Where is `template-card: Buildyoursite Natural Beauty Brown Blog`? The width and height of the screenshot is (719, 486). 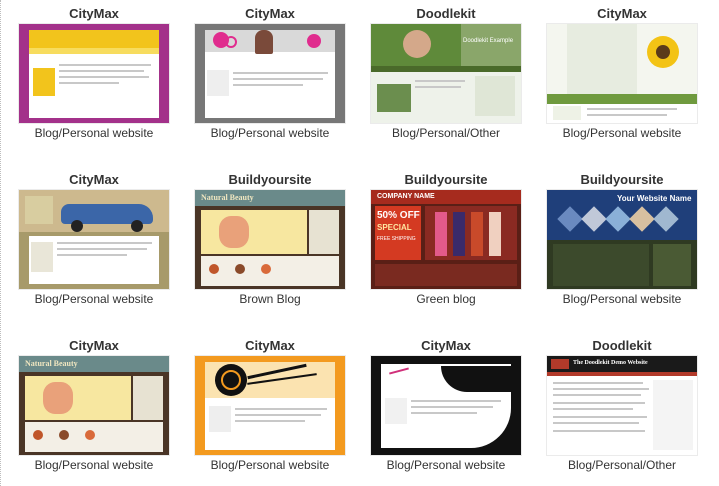 template-card: Buildyoursite Natural Beauty Brown Blog is located at coordinates (270, 236).